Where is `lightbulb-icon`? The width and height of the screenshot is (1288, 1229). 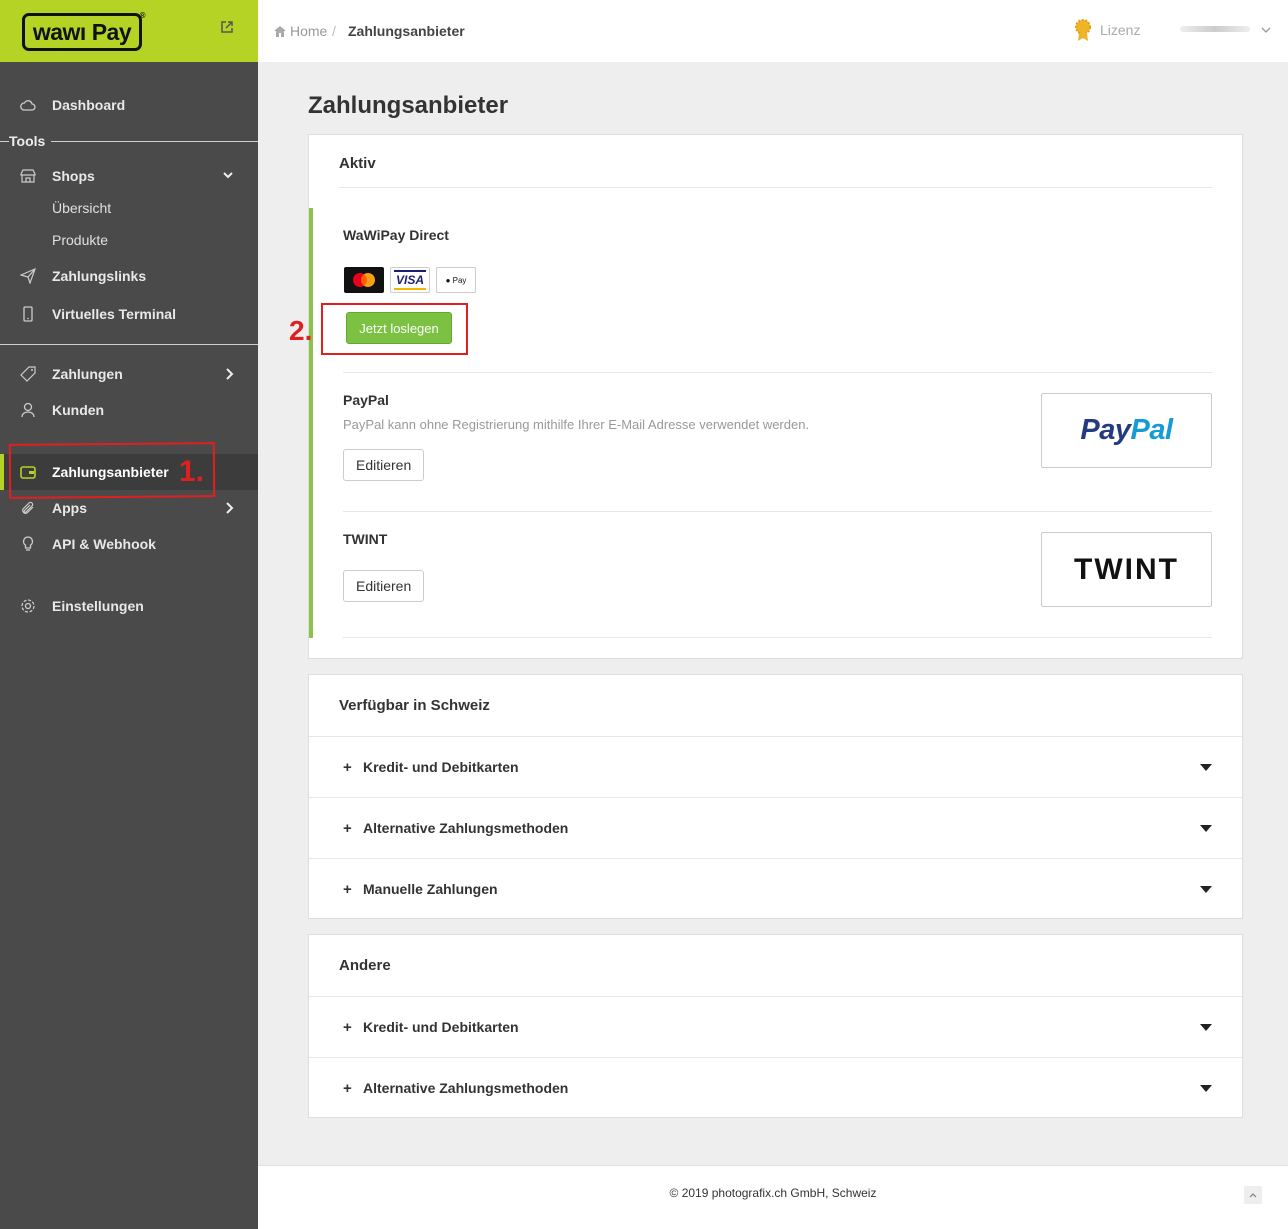 lightbulb-icon is located at coordinates (28, 544).